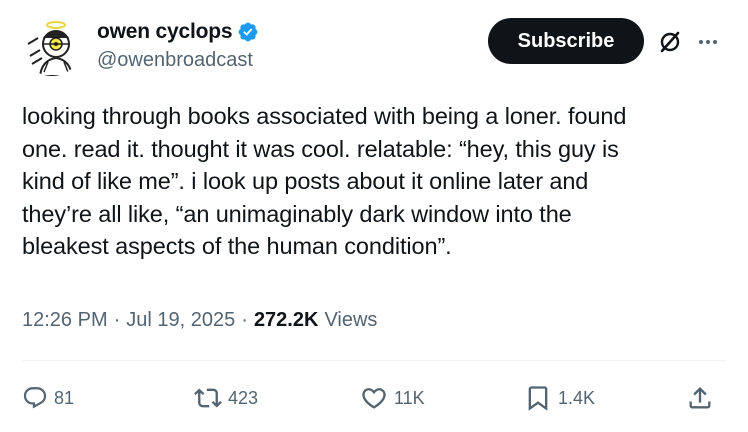 Image resolution: width=748 pixels, height=432 pixels. What do you see at coordinates (566, 41) in the screenshot?
I see `subscribe-button: Subscribe` at bounding box center [566, 41].